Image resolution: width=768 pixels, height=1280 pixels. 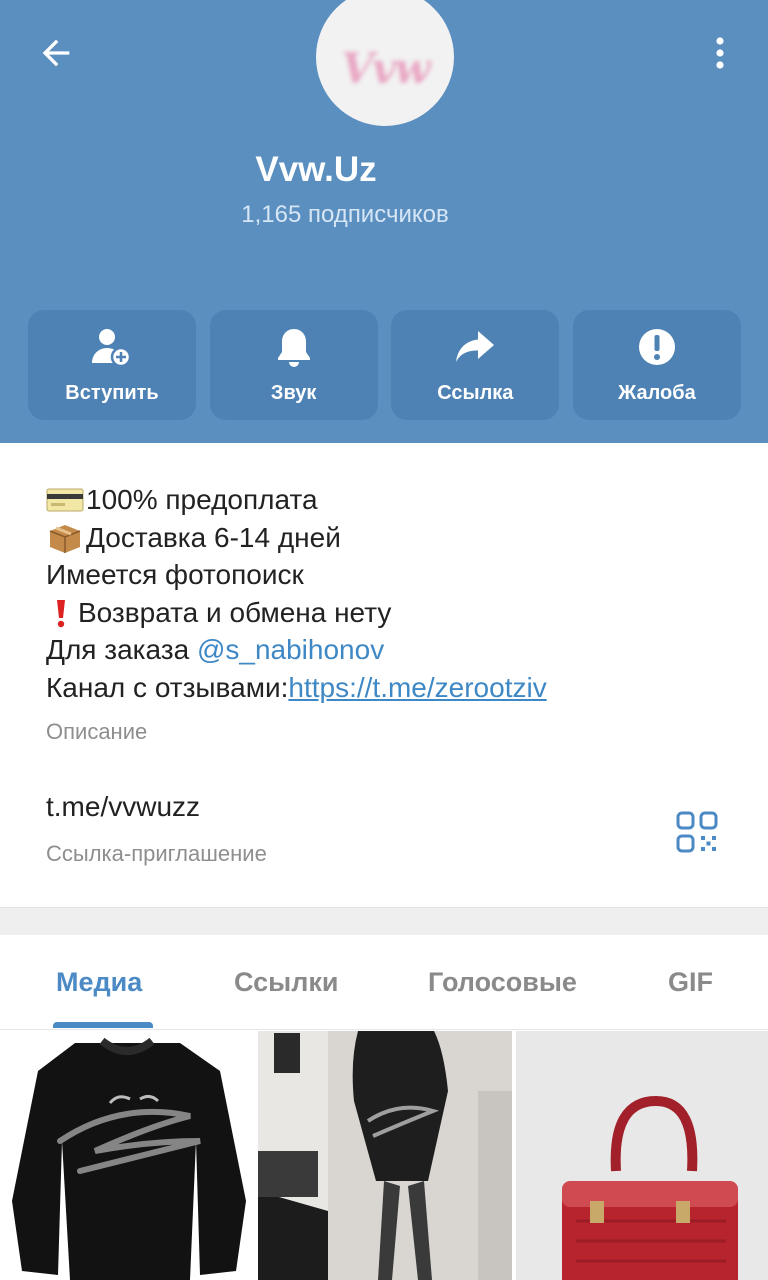 I want to click on share-icon, so click(x=475, y=346).